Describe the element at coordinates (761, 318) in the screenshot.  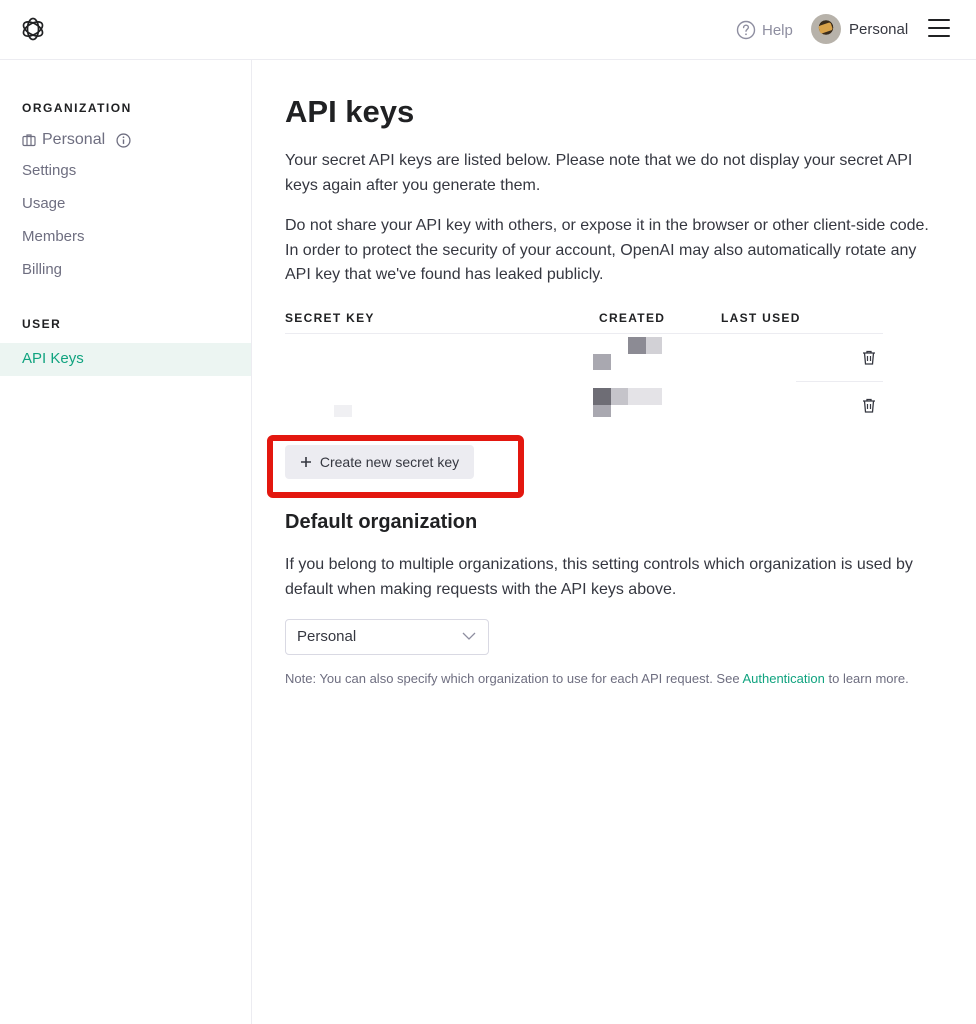
I see `column-header-last-used: LAST USED` at that location.